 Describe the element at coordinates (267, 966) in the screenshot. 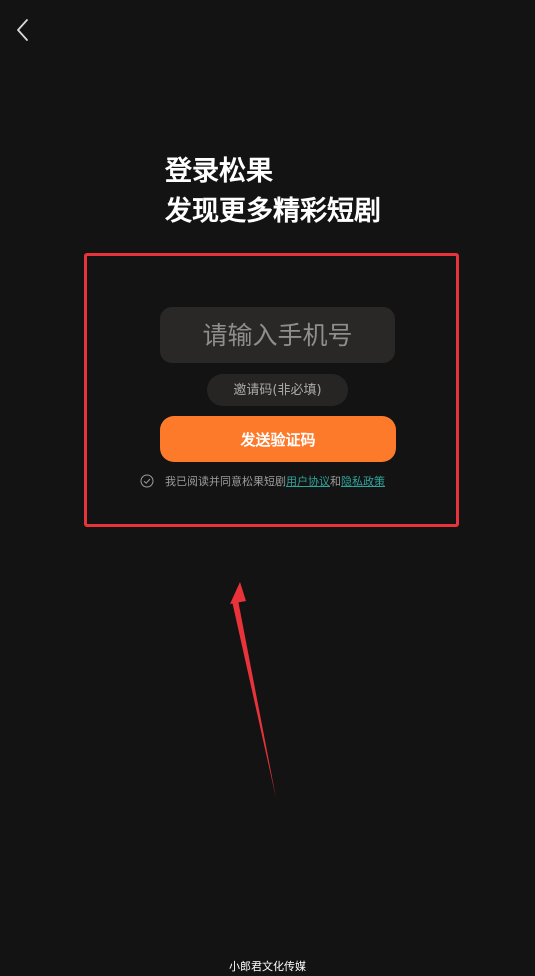

I see `watermark-text: 小郎君文化传媒` at that location.